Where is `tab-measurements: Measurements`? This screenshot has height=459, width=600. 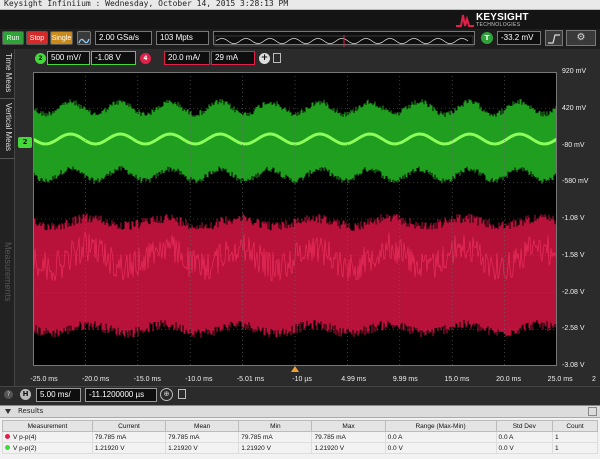 tab-measurements: Measurements is located at coordinates (7, 280).